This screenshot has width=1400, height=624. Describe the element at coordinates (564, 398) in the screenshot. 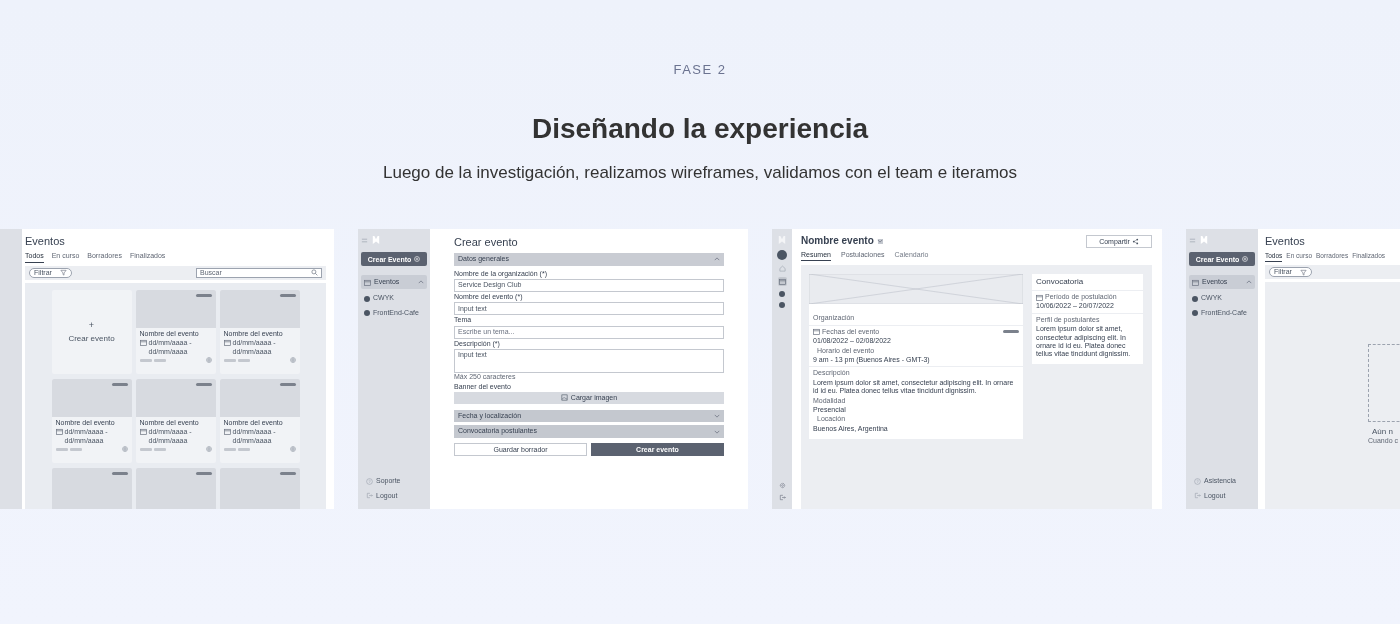

I see `image-icon` at that location.